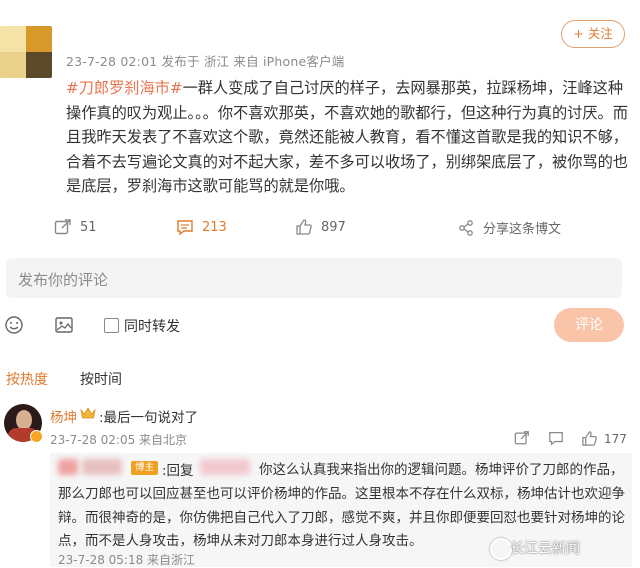 Image resolution: width=640 pixels, height=568 pixels. I want to click on poster-avatar, so click(26, 52).